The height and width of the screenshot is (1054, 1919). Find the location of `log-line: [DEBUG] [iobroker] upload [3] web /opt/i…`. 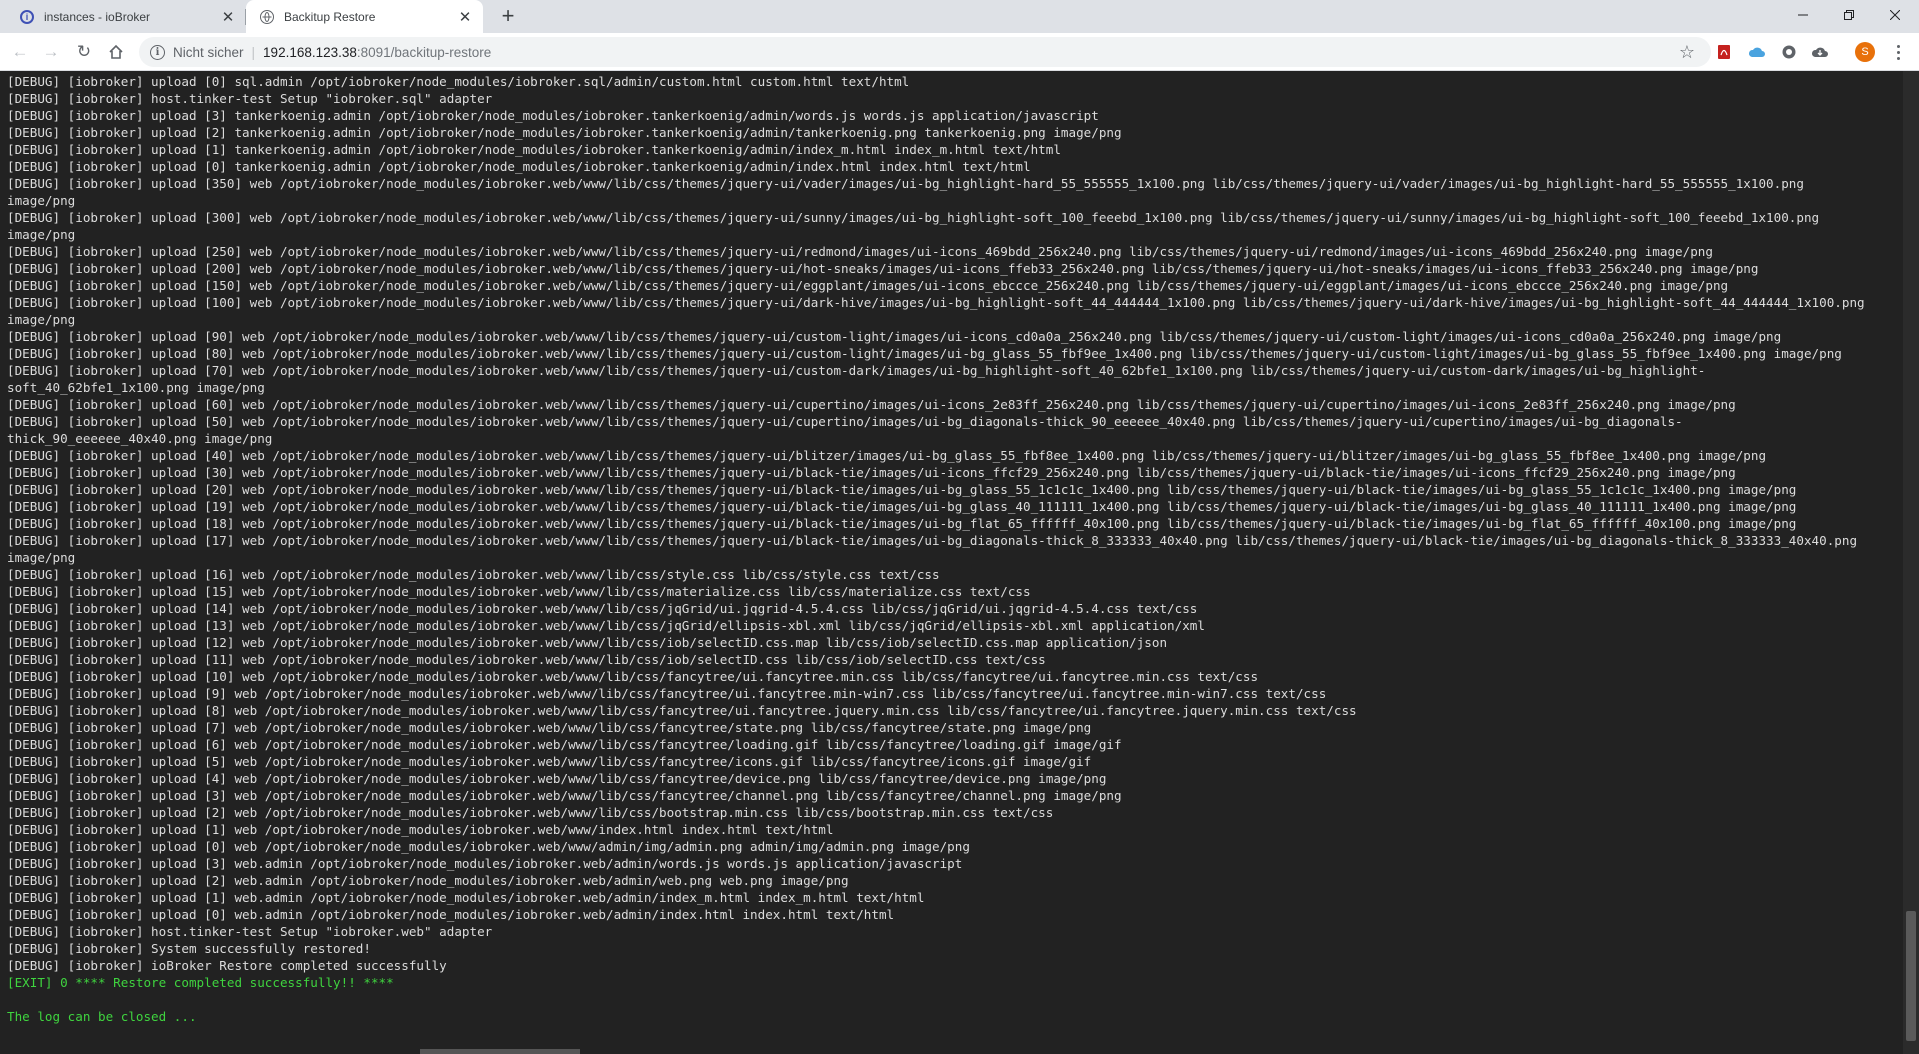

log-line: [DEBUG] [iobroker] upload [3] web /opt/i… is located at coordinates (564, 795).